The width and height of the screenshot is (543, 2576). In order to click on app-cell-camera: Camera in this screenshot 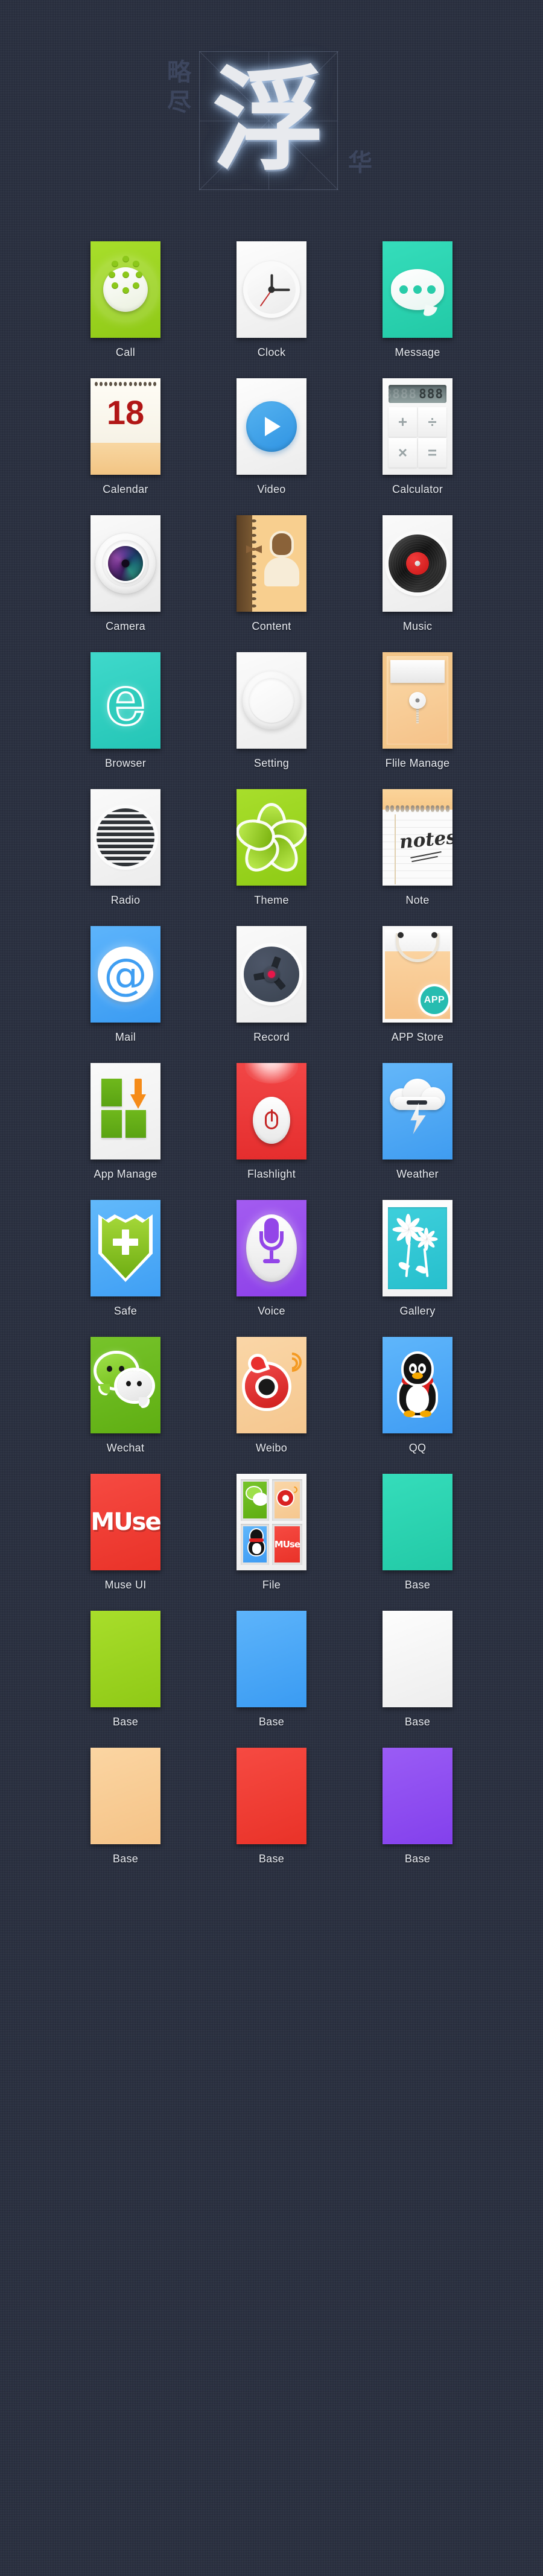, I will do `click(126, 574)`.